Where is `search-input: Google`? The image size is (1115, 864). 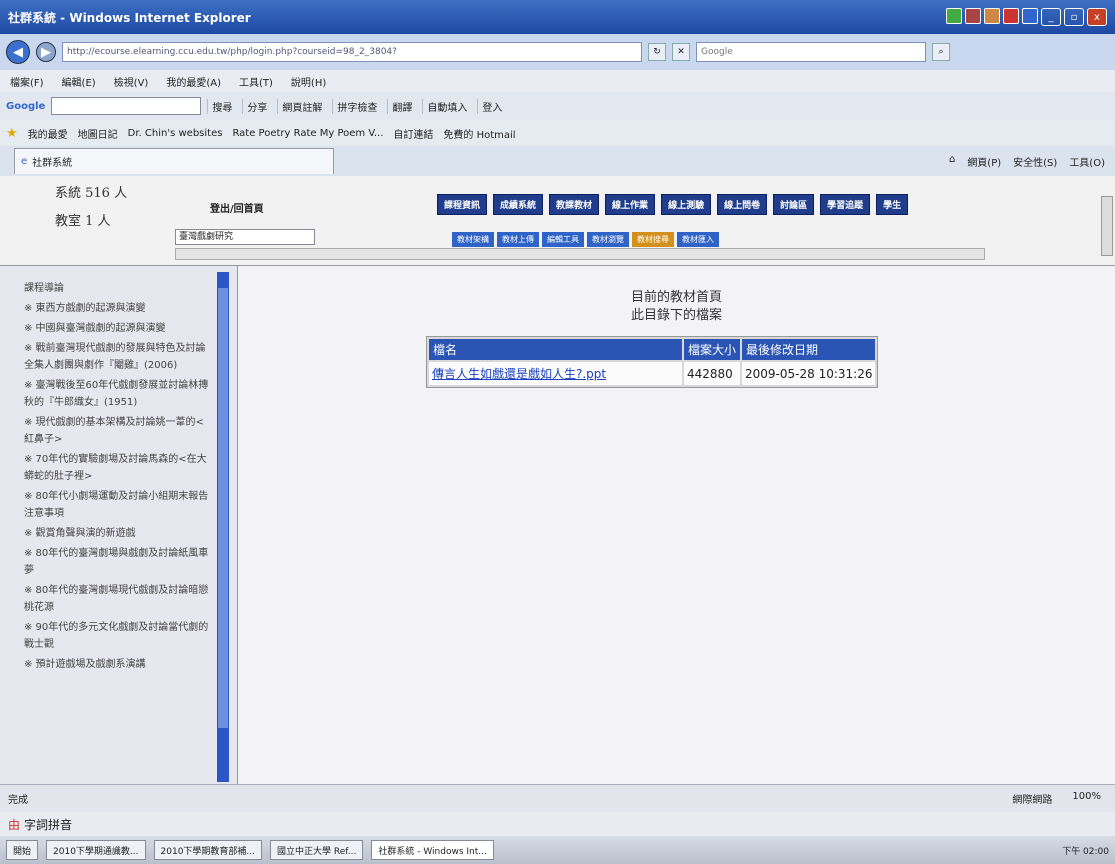
search-input: Google is located at coordinates (811, 52).